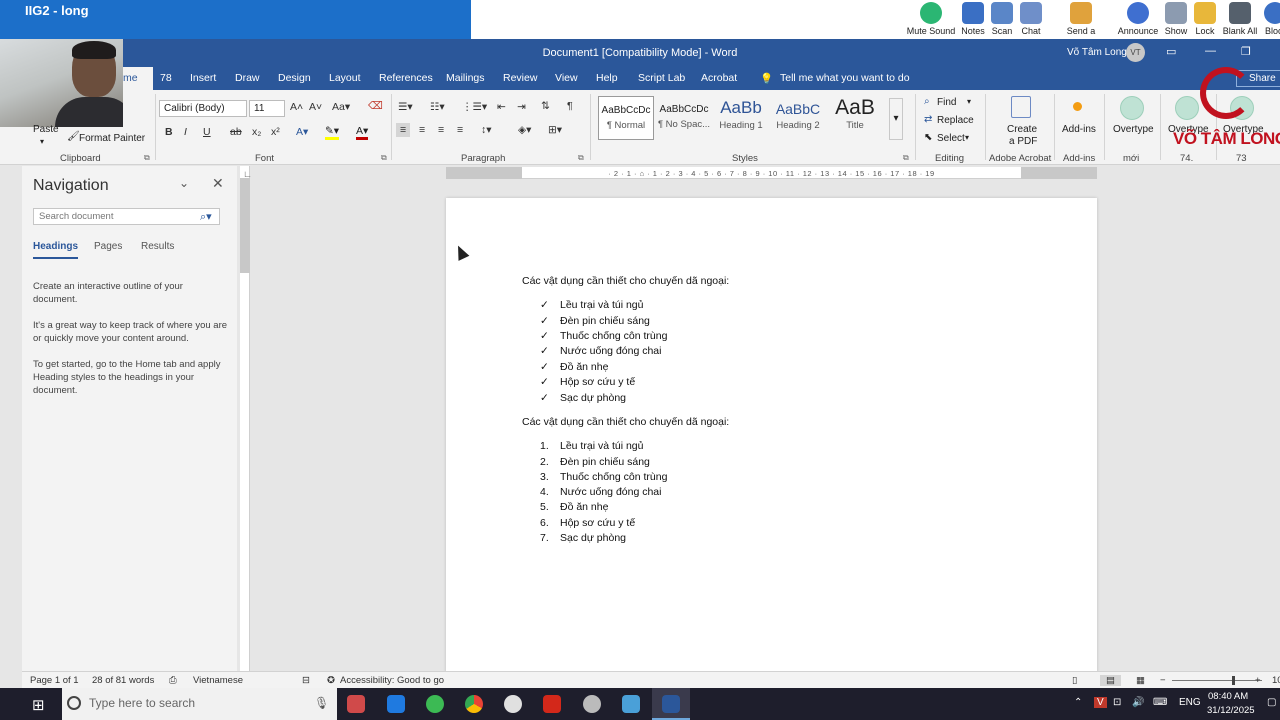  Describe the element at coordinates (169, 132) in the screenshot. I see `bold-icon: B` at that location.